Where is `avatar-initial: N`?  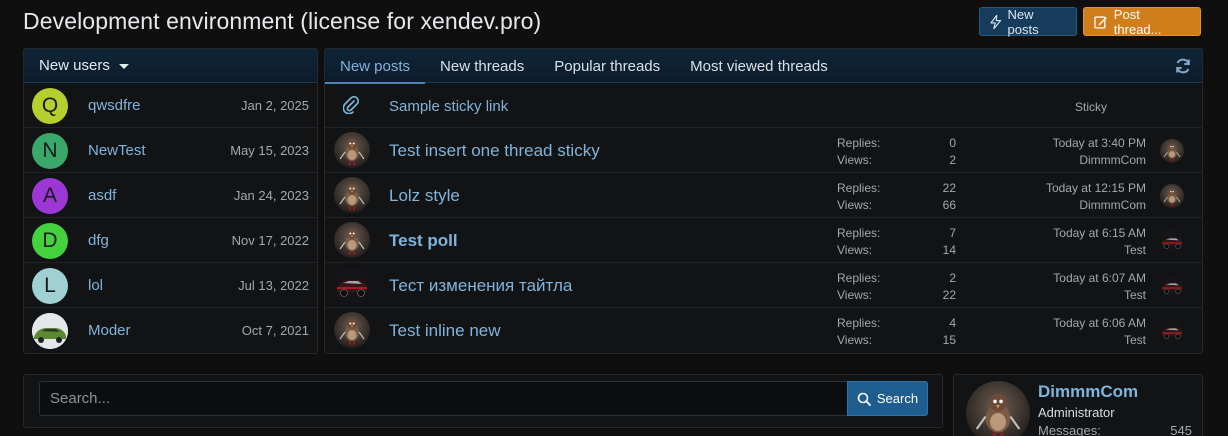
avatar-initial: N is located at coordinates (50, 150).